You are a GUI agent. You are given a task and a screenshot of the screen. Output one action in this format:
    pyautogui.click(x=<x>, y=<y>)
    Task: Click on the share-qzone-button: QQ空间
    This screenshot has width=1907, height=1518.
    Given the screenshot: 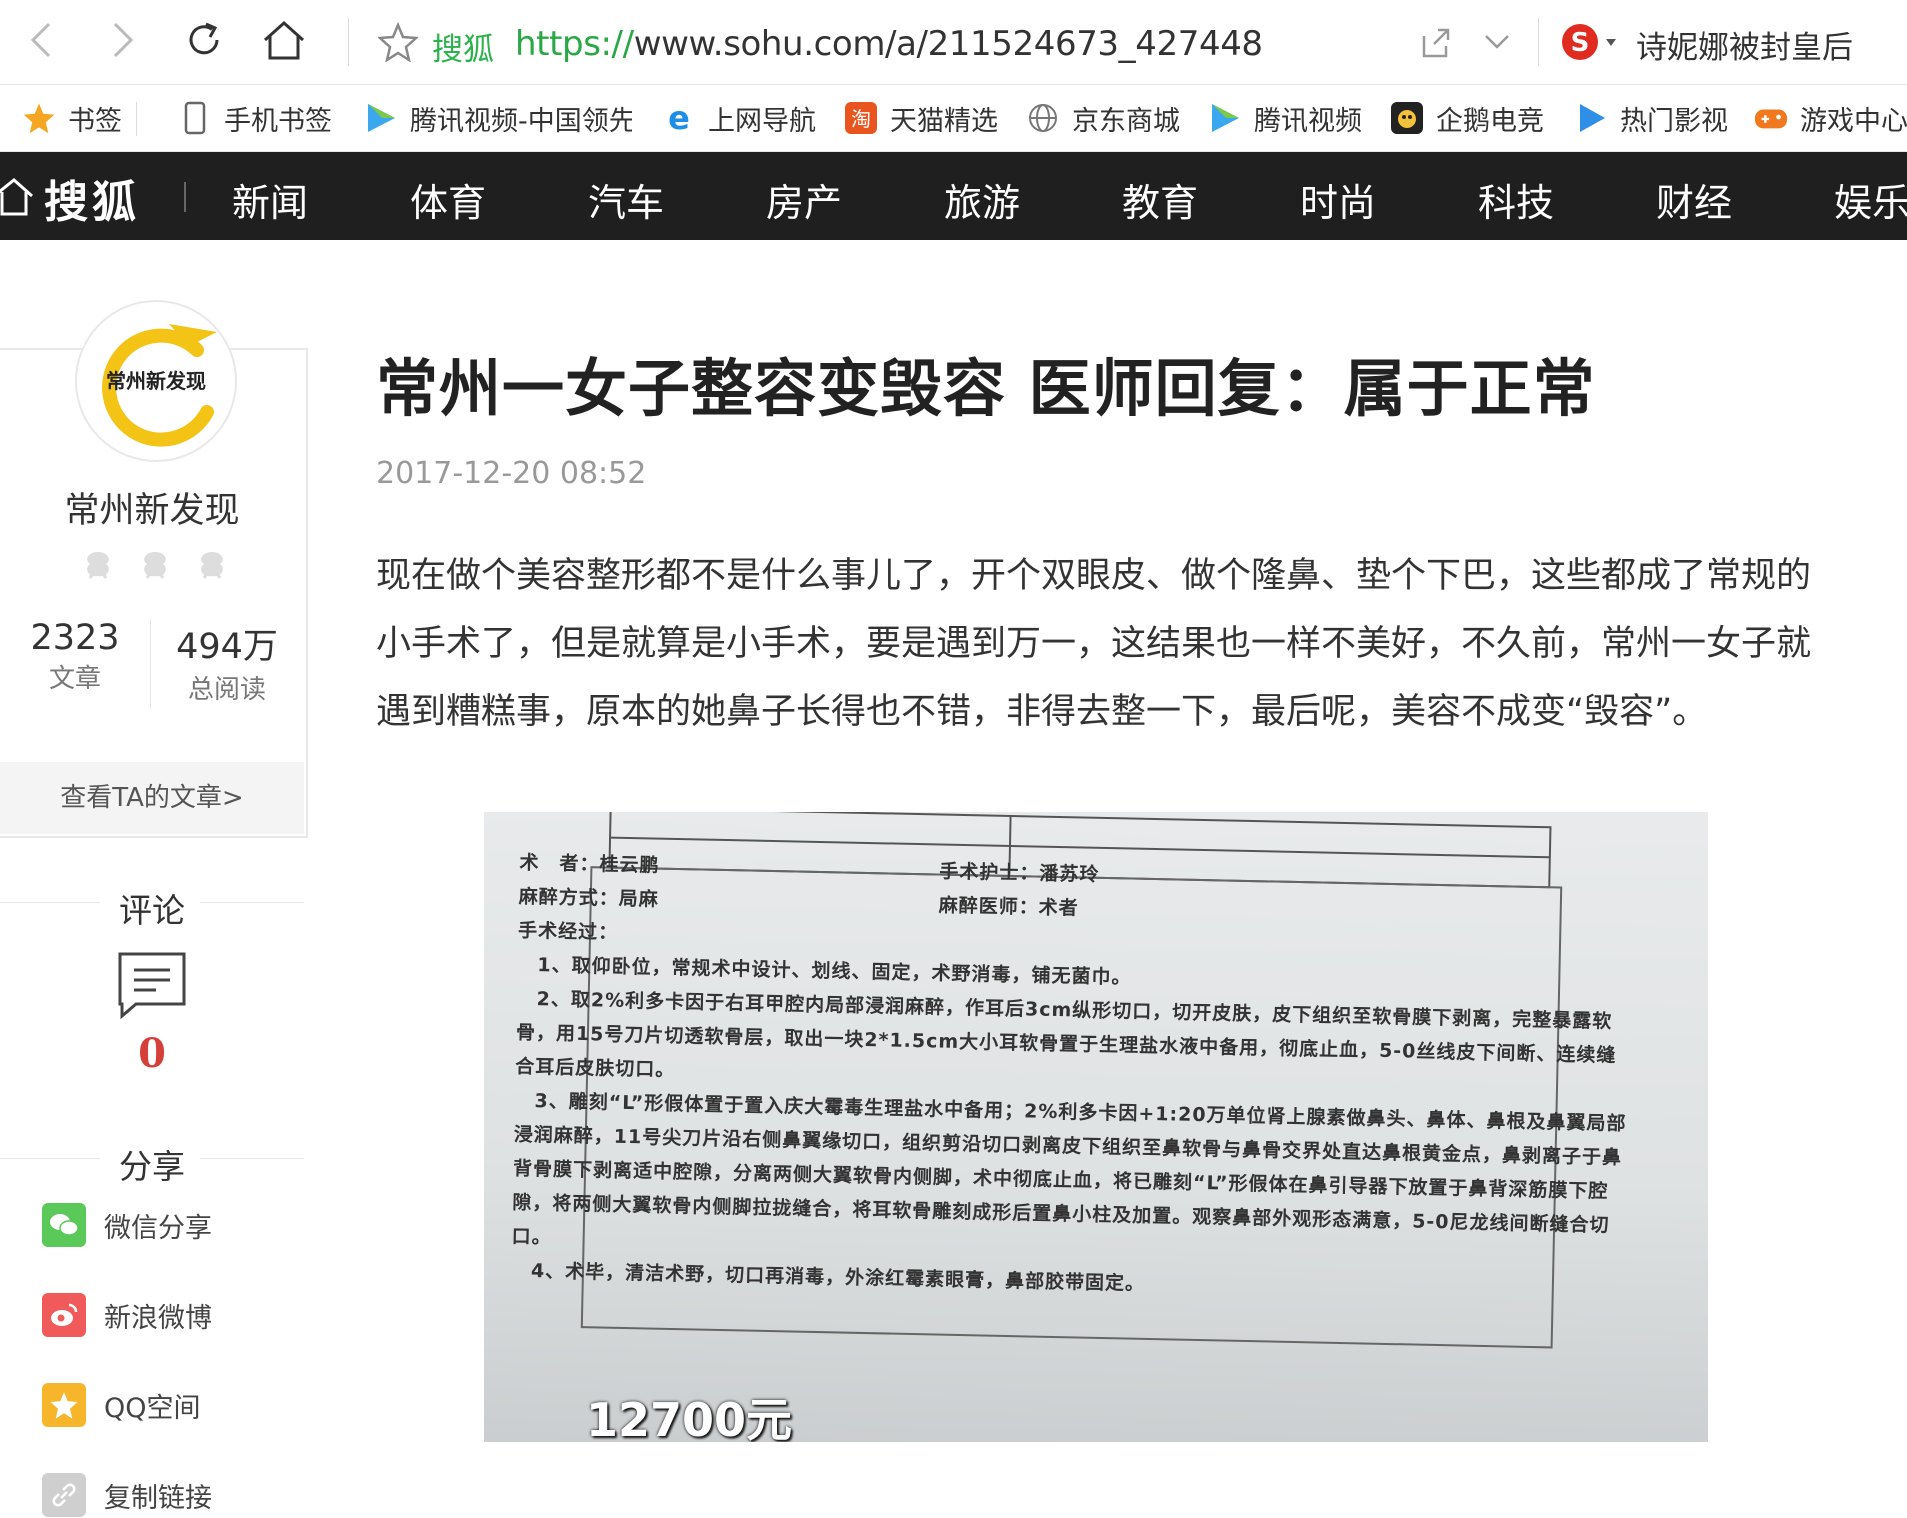 What is the action you would take?
    pyautogui.click(x=121, y=1405)
    